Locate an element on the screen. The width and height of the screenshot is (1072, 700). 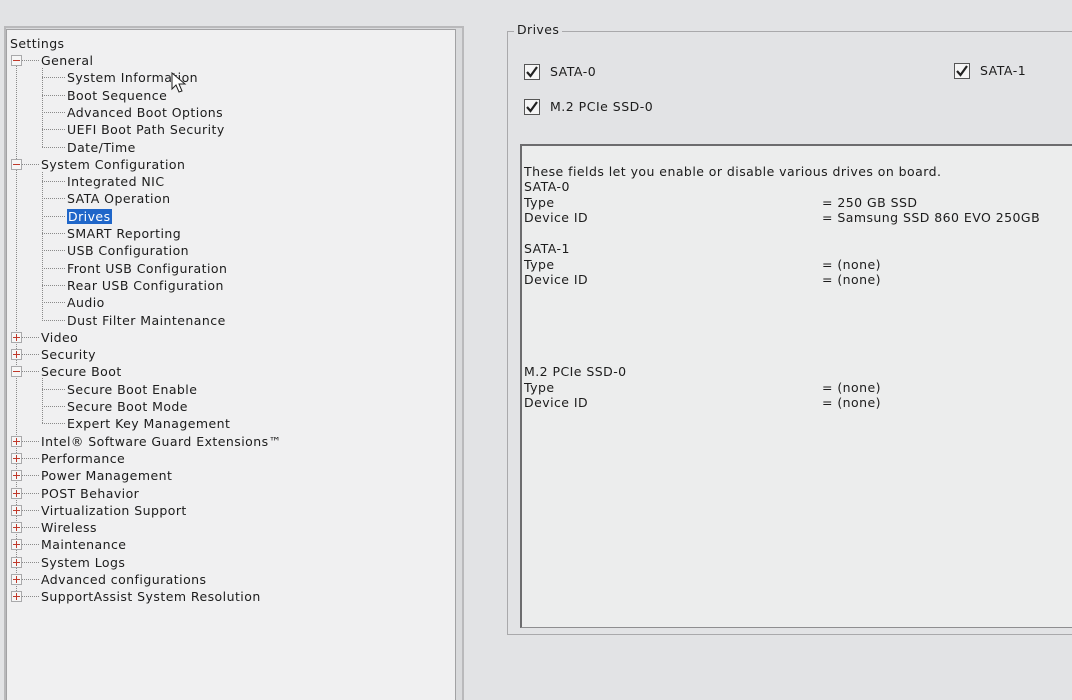
sata-1-label: SATA-1 is located at coordinates (1003, 70).